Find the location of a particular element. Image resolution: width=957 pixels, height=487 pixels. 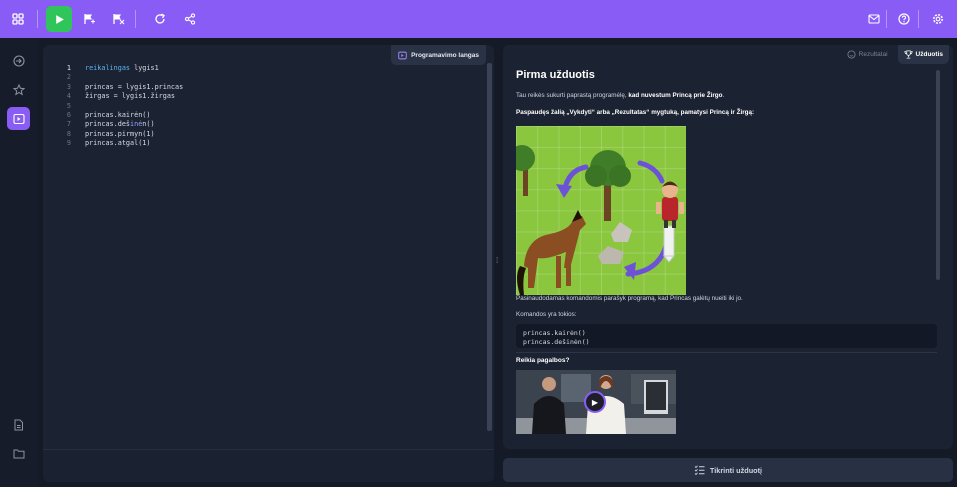

play-button: ▶ is located at coordinates (595, 402).